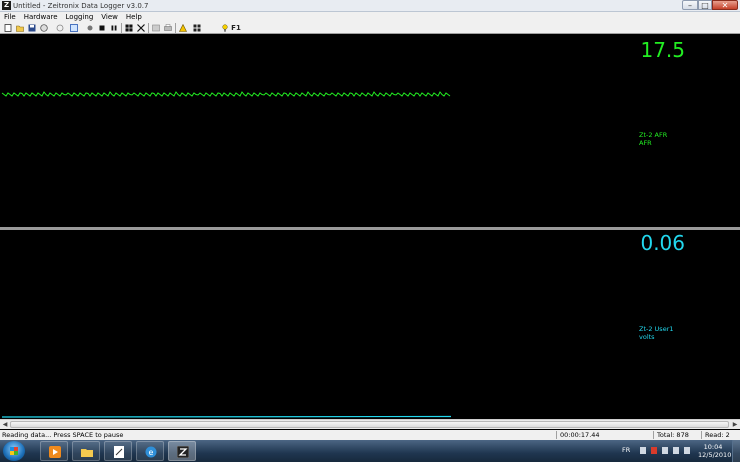 This screenshot has height=462, width=740. Describe the element at coordinates (654, 450) in the screenshot. I see `action-center-icon` at that location.